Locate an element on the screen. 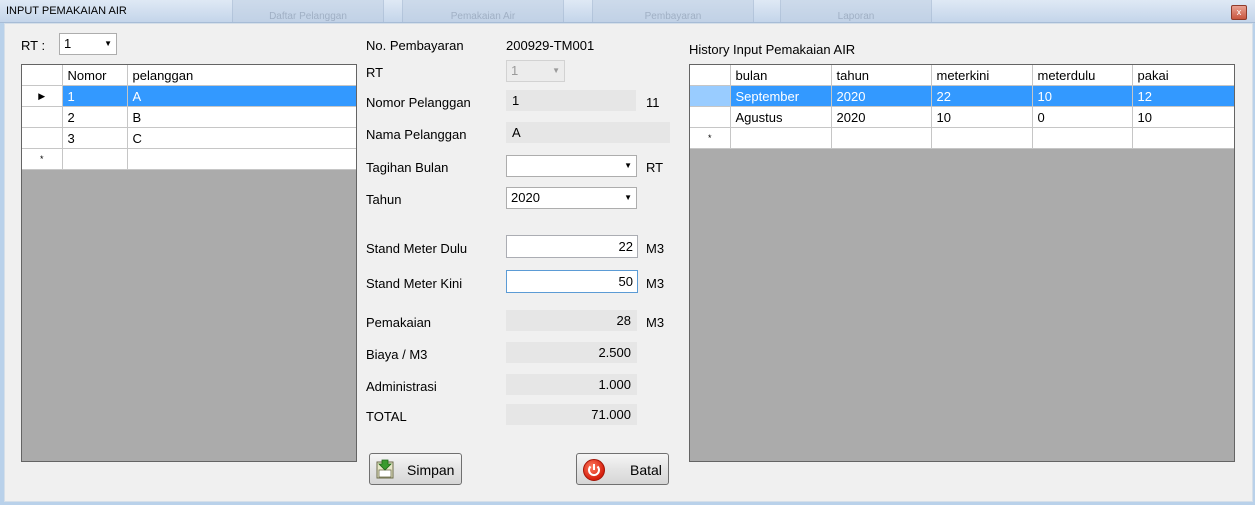  nama-pelanggan-field: A is located at coordinates (588, 132).